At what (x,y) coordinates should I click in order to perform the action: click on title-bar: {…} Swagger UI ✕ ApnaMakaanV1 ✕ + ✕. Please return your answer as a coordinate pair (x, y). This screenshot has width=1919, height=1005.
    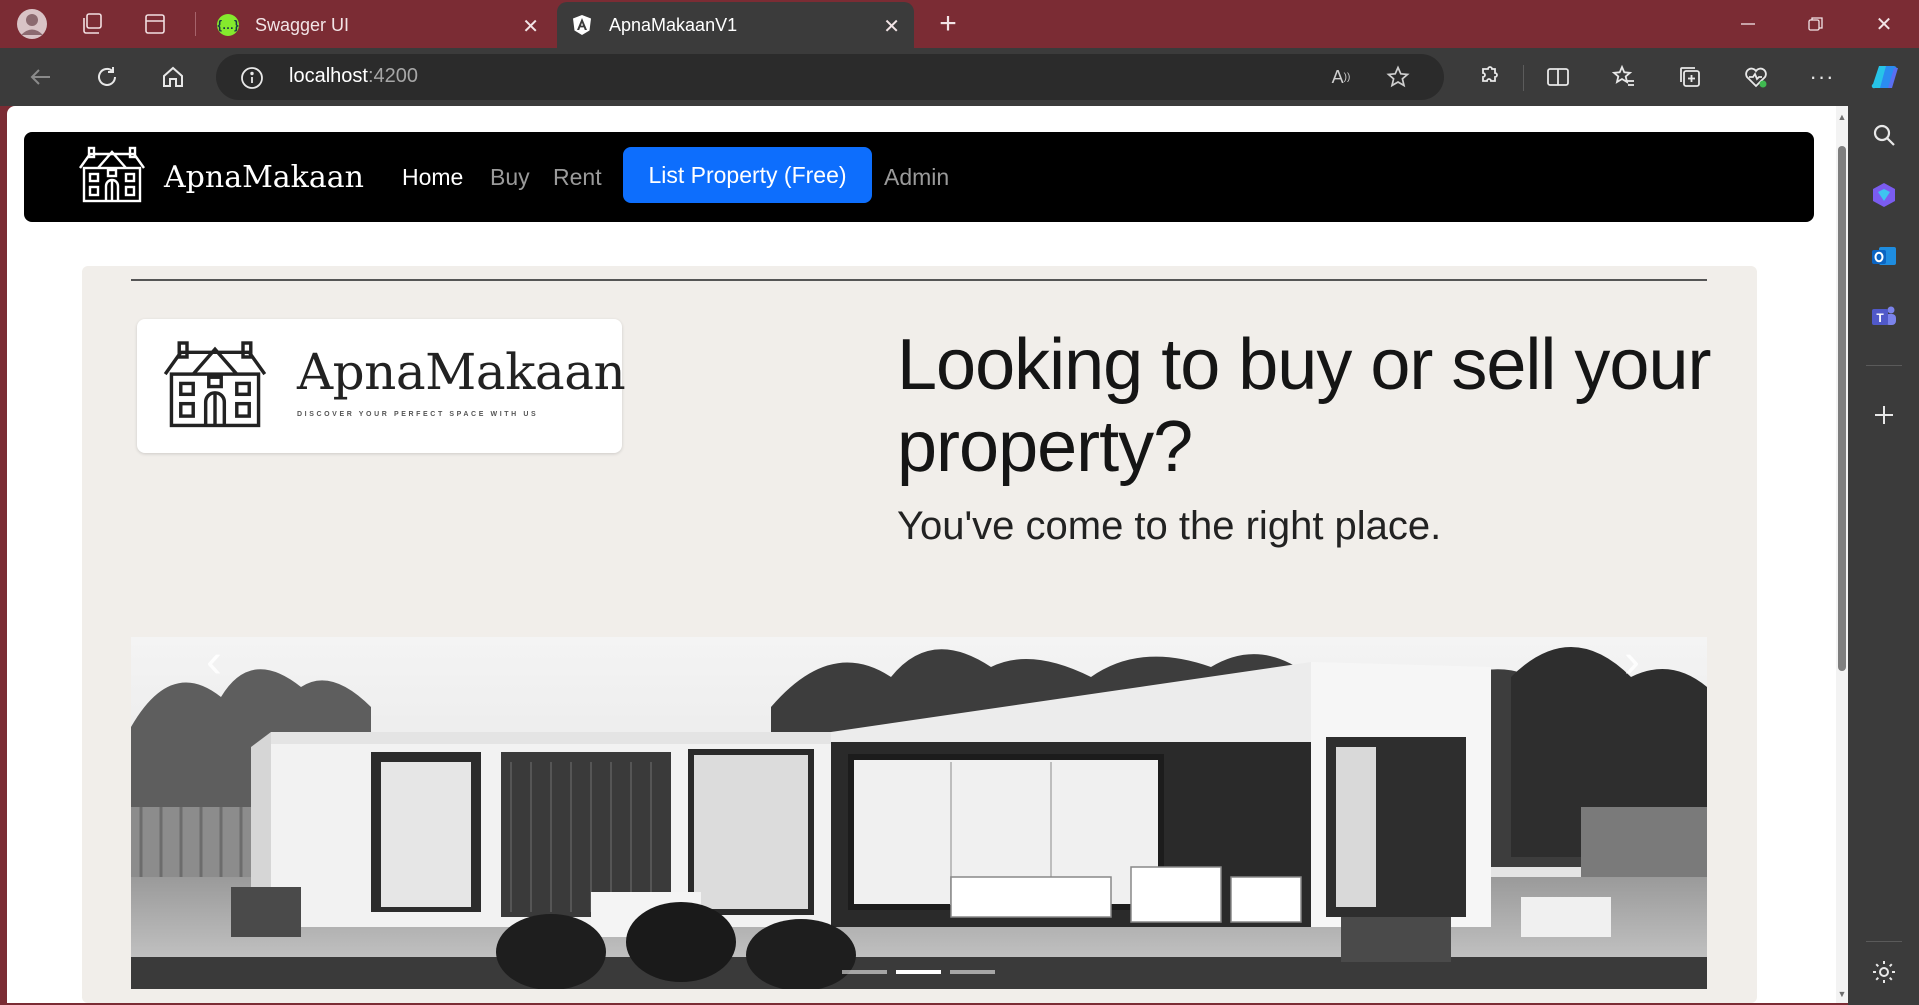
    Looking at the image, I should click on (959, 24).